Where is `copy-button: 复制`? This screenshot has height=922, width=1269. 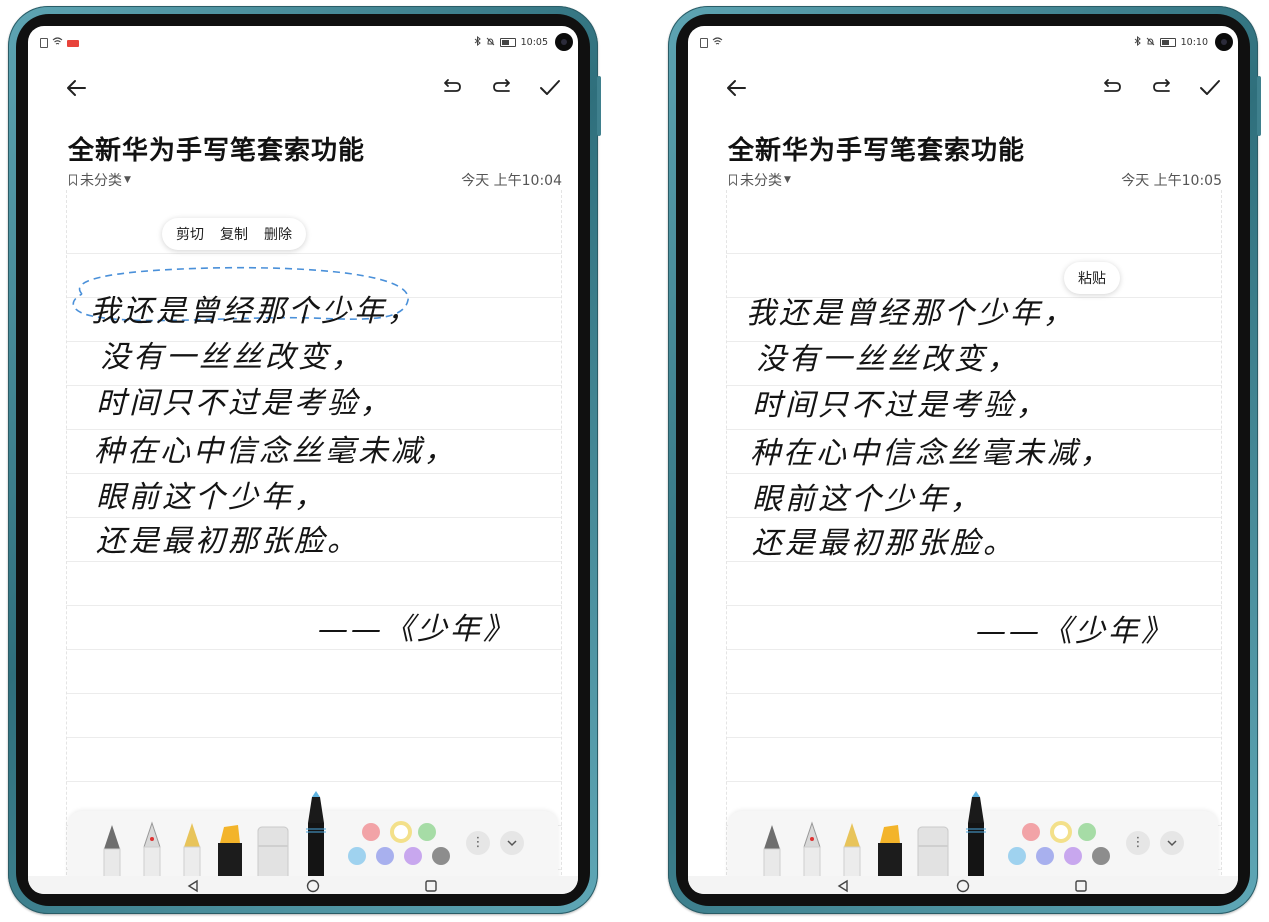
copy-button: 复制 is located at coordinates (234, 234).